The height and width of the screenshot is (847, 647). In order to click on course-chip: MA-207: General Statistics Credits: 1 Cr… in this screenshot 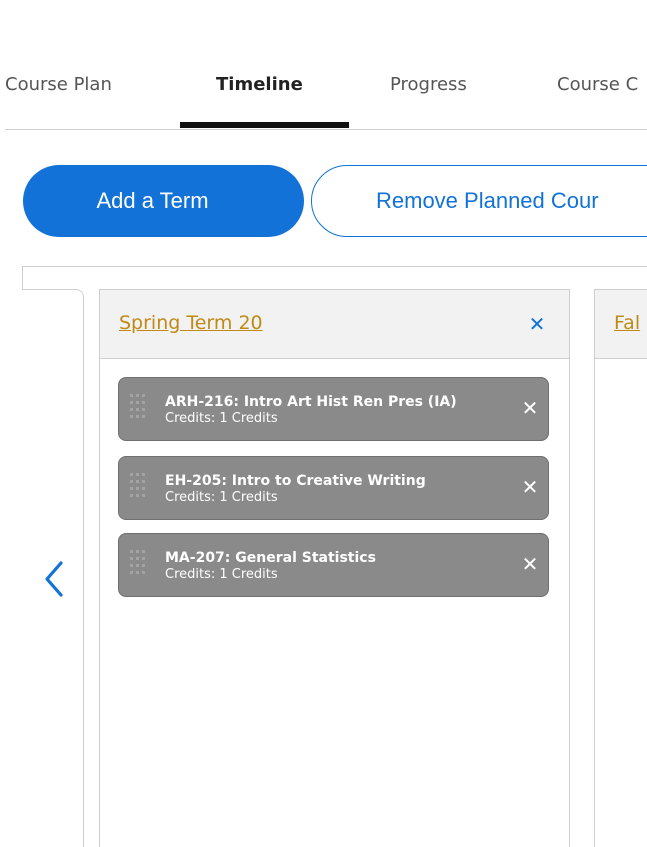, I will do `click(333, 565)`.